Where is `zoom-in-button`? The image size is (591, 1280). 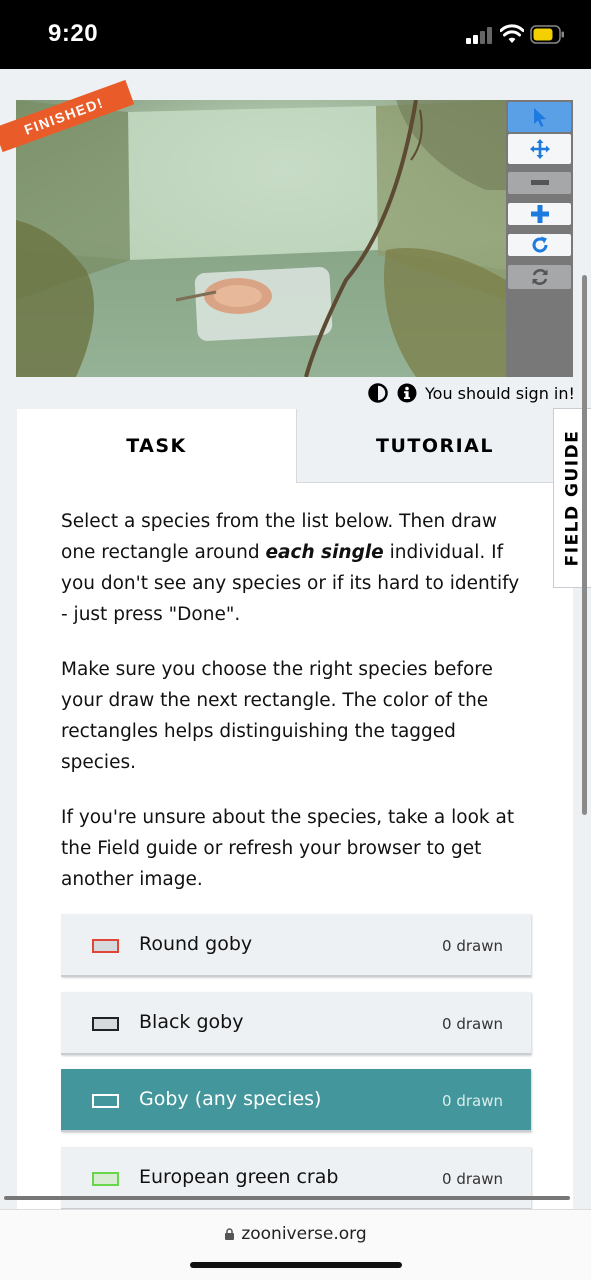 zoom-in-button is located at coordinates (539, 214).